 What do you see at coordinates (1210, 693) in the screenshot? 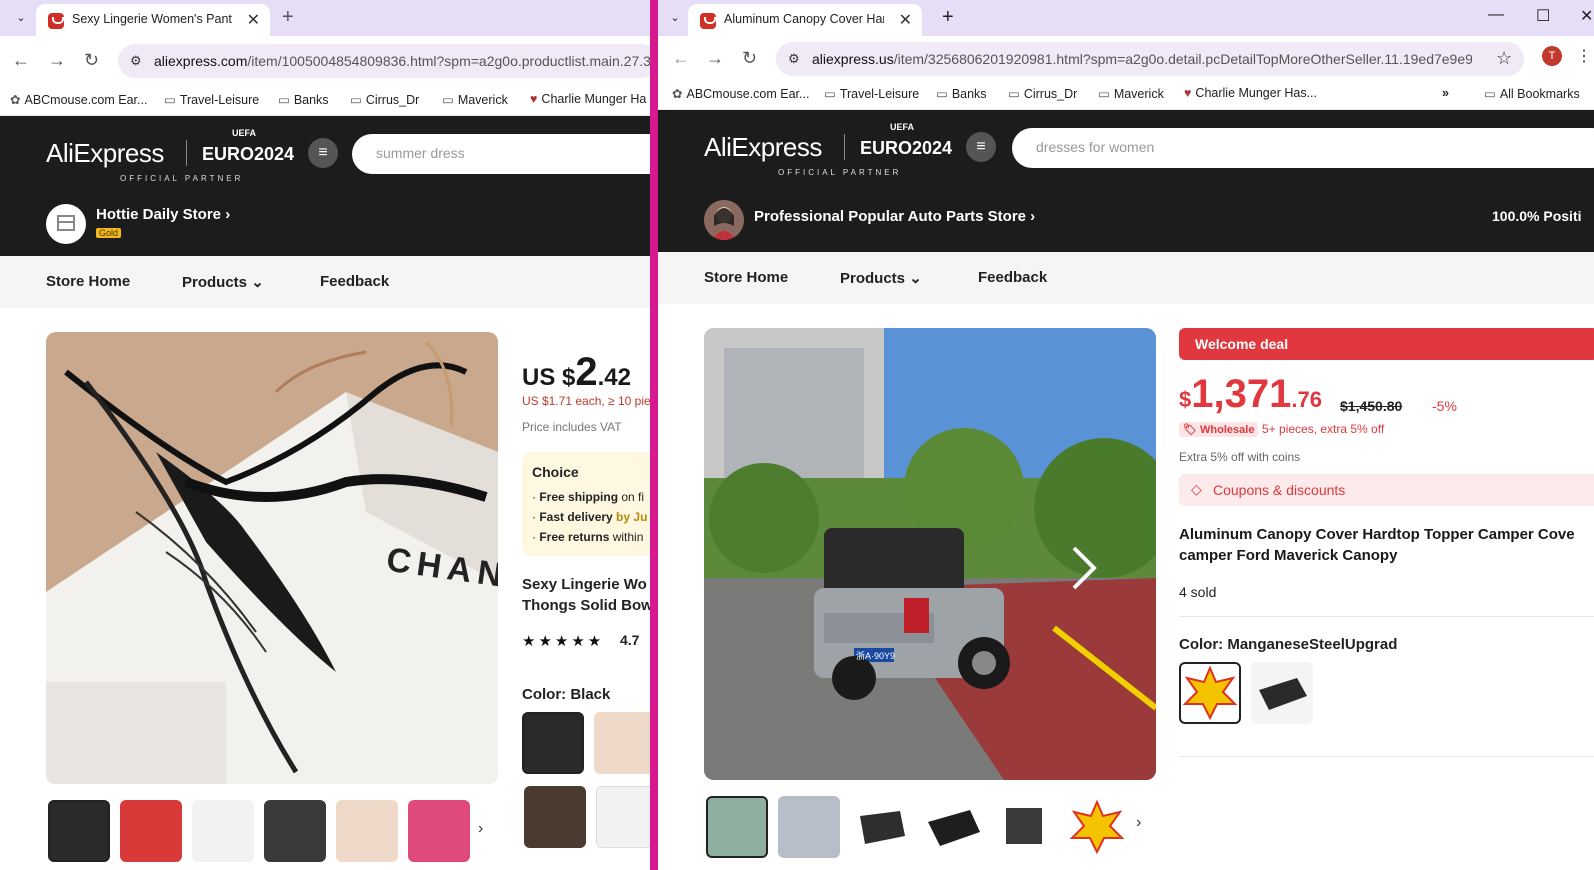
I see `color-swatch-manganese-steel-upgrade` at bounding box center [1210, 693].